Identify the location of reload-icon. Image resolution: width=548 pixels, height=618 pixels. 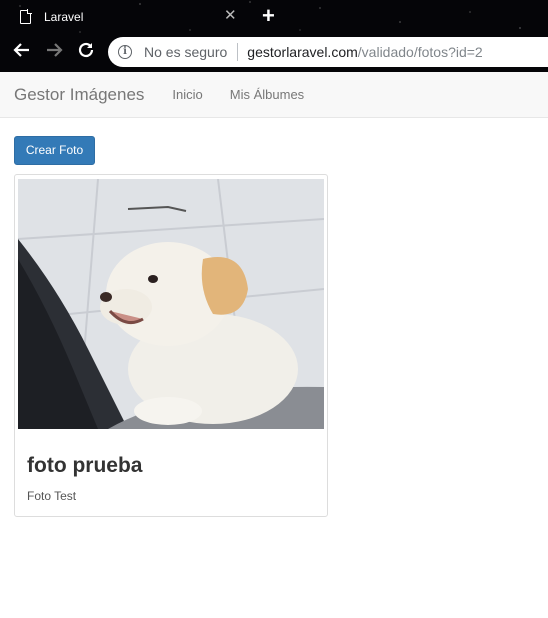
(86, 51).